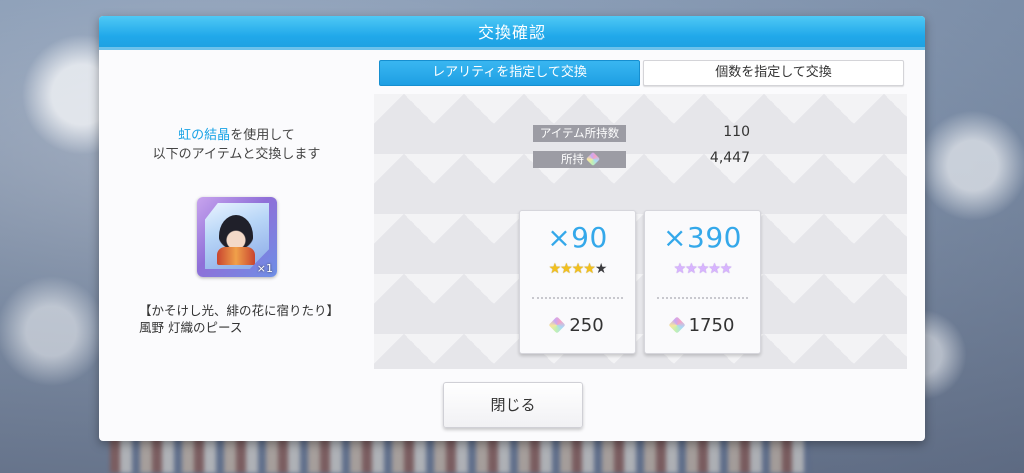  What do you see at coordinates (236, 256) in the screenshot?
I see `character-outfit` at bounding box center [236, 256].